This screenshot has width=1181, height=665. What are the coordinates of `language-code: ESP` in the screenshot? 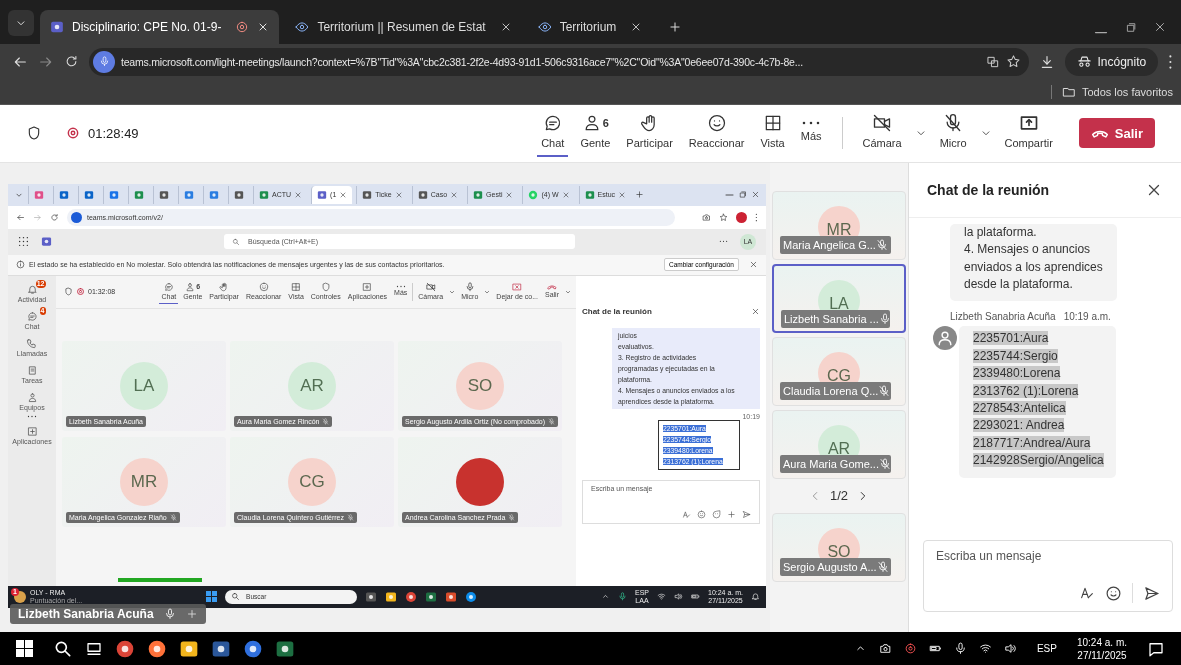 It's located at (1046, 649).